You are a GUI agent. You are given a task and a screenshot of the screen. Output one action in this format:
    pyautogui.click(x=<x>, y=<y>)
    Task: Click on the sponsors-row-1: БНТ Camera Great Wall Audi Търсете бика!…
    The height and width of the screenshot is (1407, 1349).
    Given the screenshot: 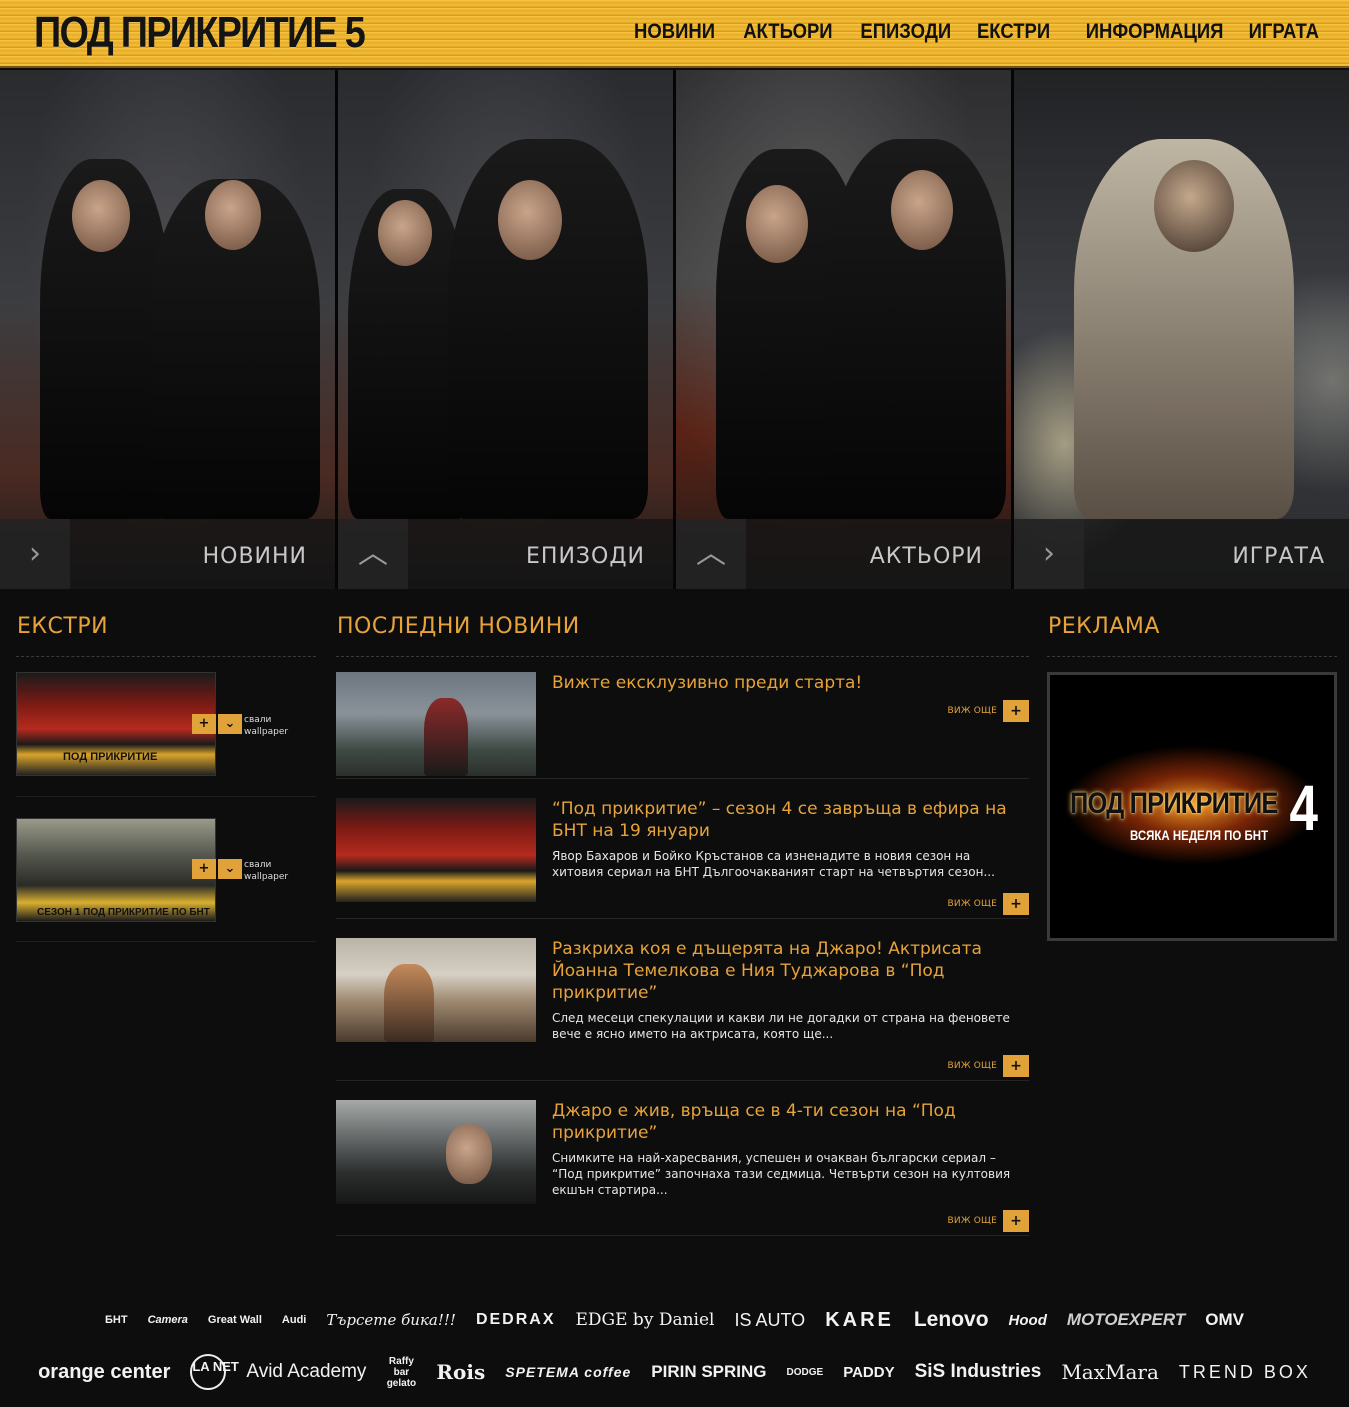 What is the action you would take?
    pyautogui.click(x=674, y=1320)
    